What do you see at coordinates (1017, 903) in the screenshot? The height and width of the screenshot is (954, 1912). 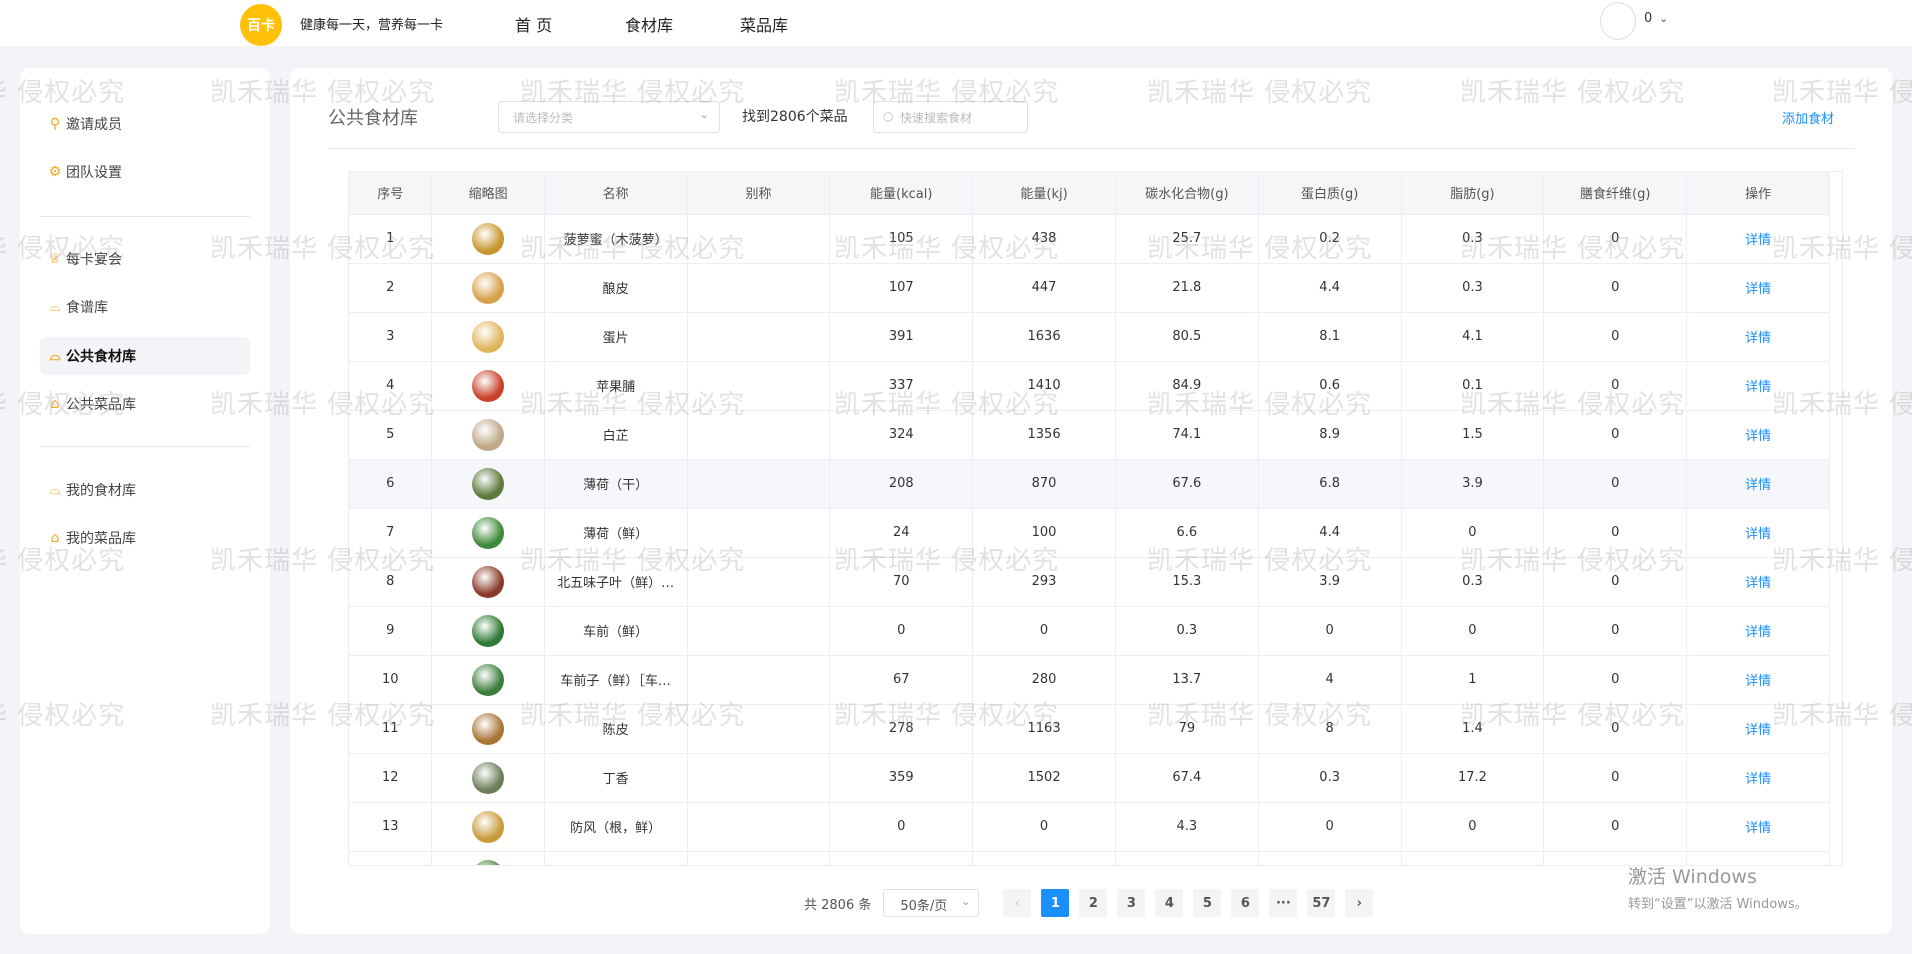 I see `prev-page-button: ‹` at bounding box center [1017, 903].